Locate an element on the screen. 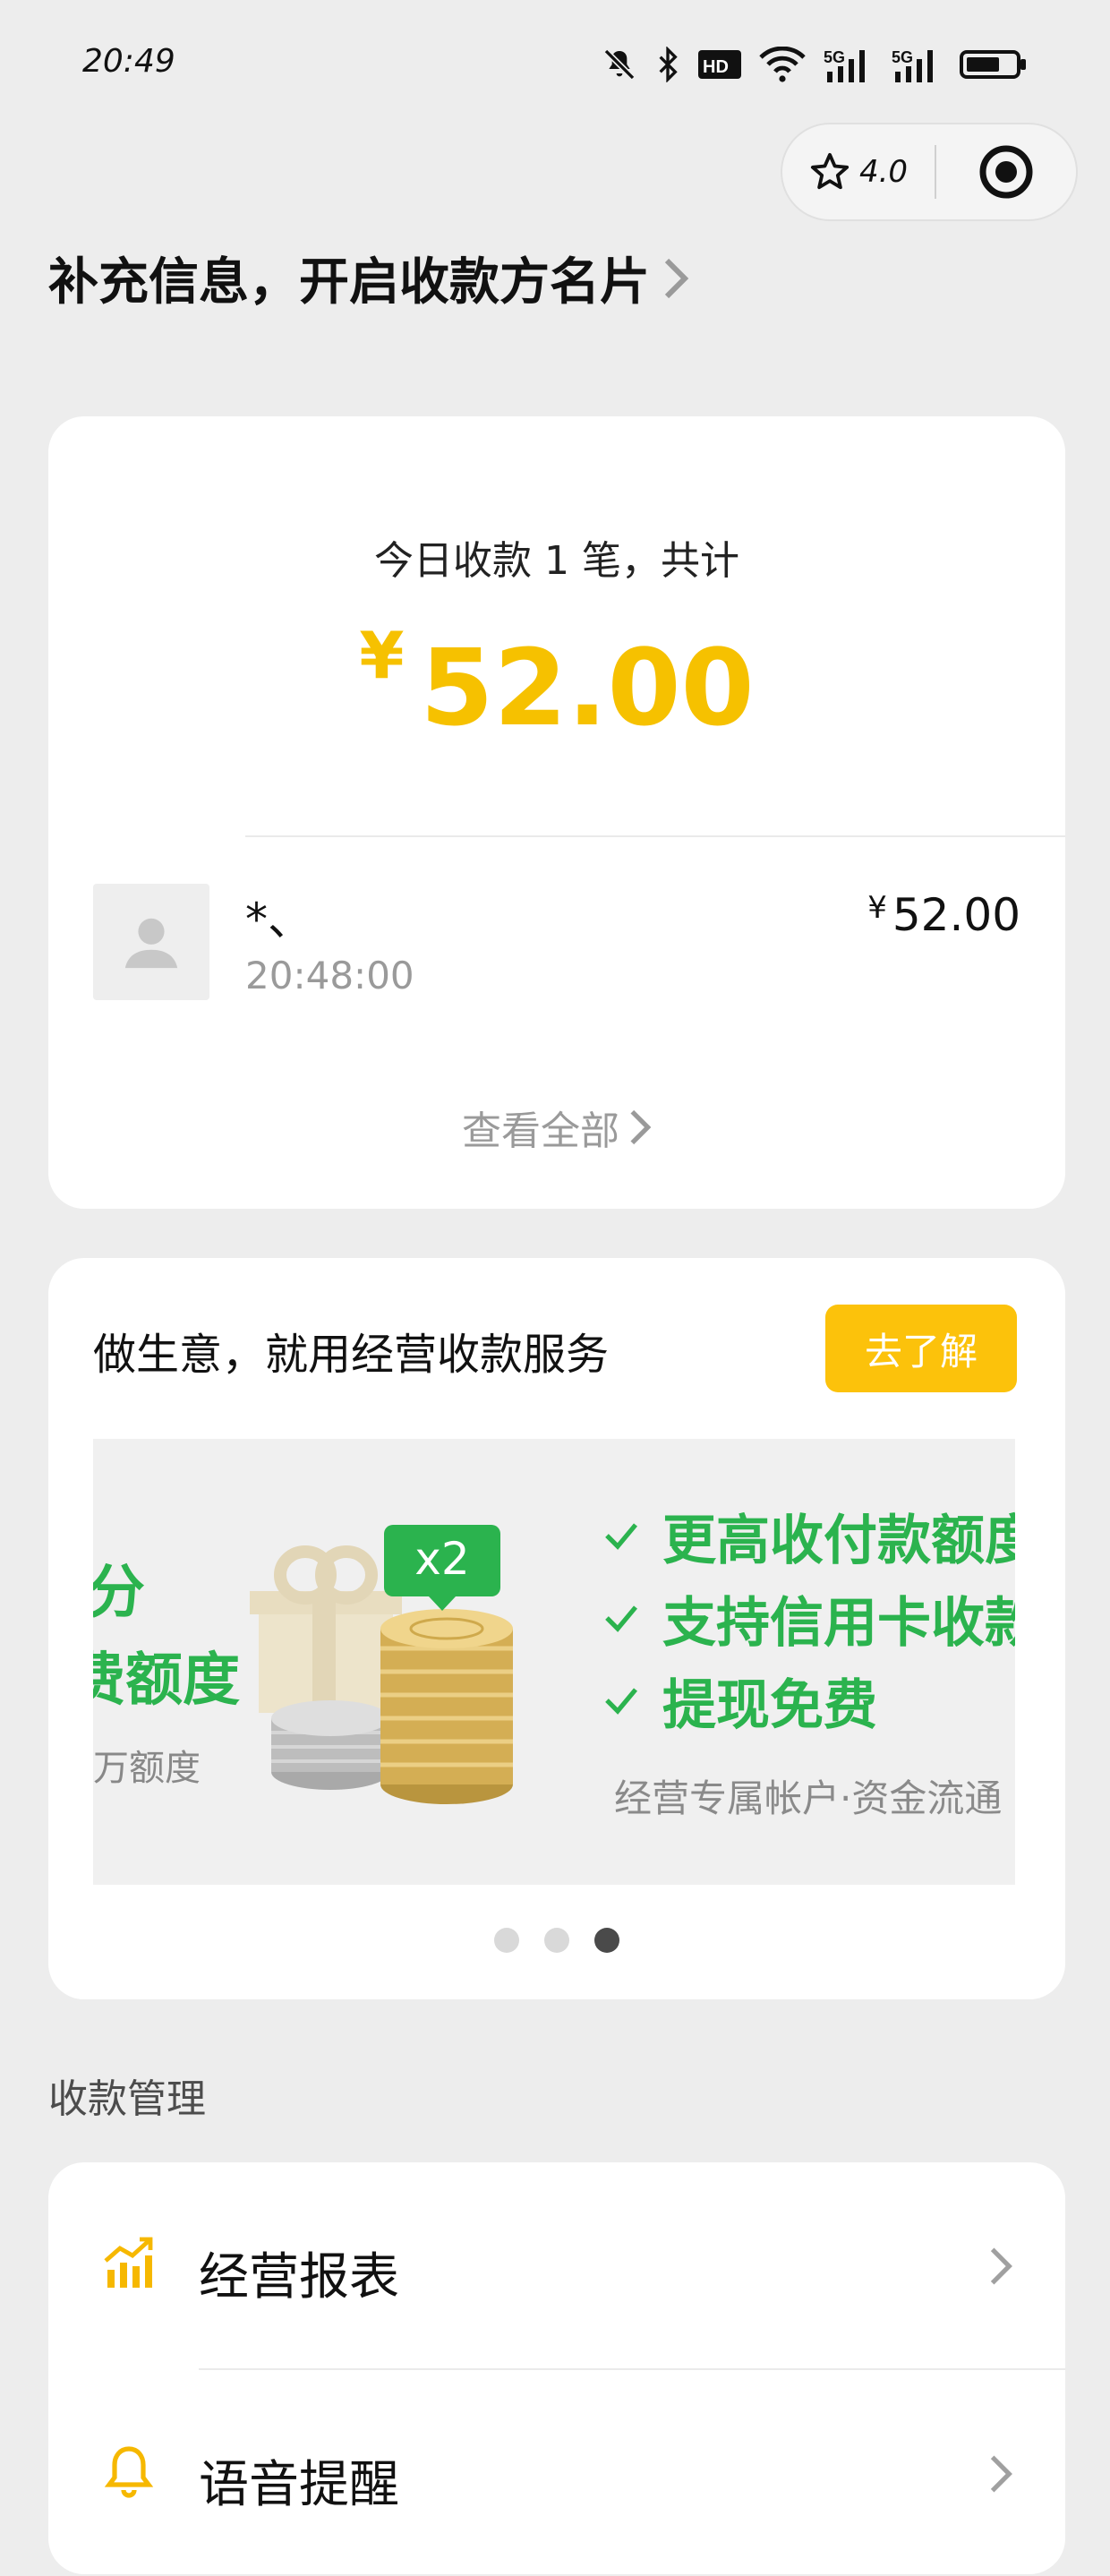 The image size is (1110, 2576). complete-info-link: 补充信息，开启收款方名片 is located at coordinates (368, 278).